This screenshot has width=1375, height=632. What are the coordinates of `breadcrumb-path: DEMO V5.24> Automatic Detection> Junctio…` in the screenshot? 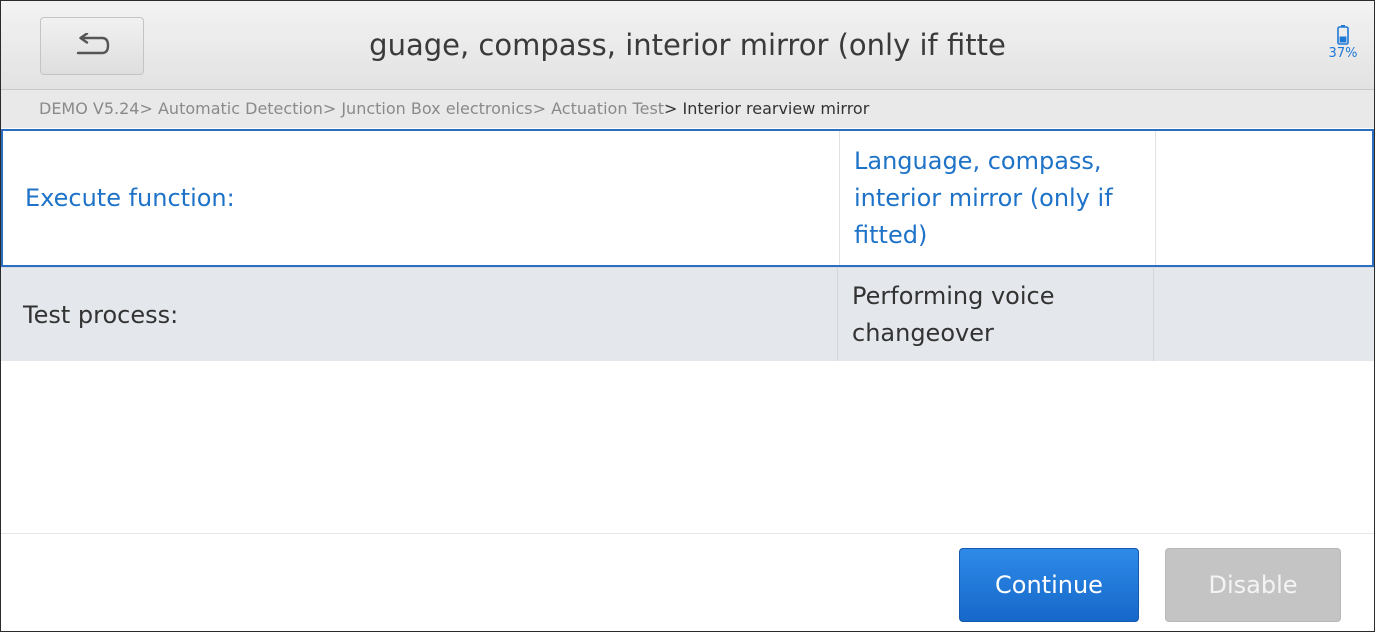 It's located at (352, 108).